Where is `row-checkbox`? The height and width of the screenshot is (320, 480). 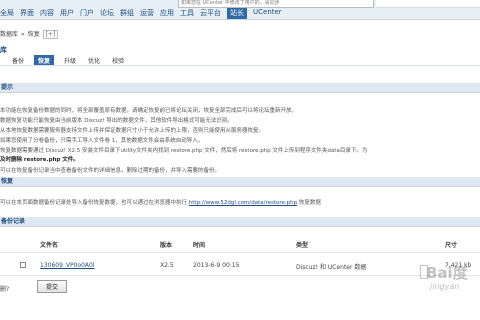
row-checkbox is located at coordinates (23, 265).